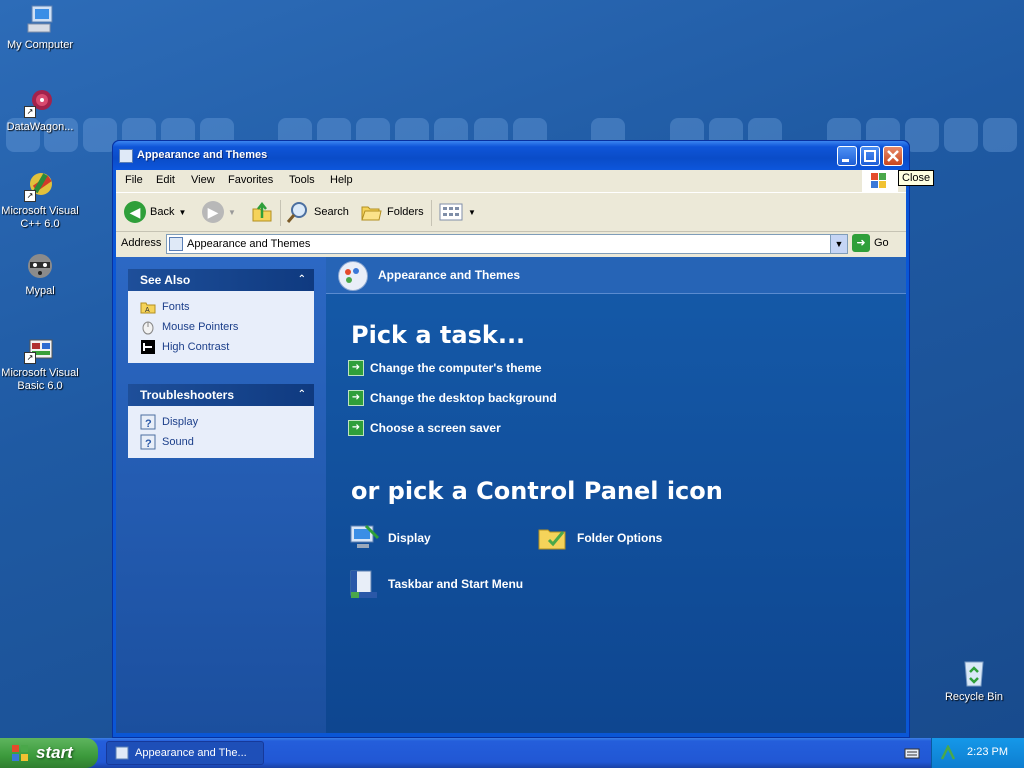 The width and height of the screenshot is (1024, 768). What do you see at coordinates (363, 584) in the screenshot?
I see `taskbar-start-menu-icon` at bounding box center [363, 584].